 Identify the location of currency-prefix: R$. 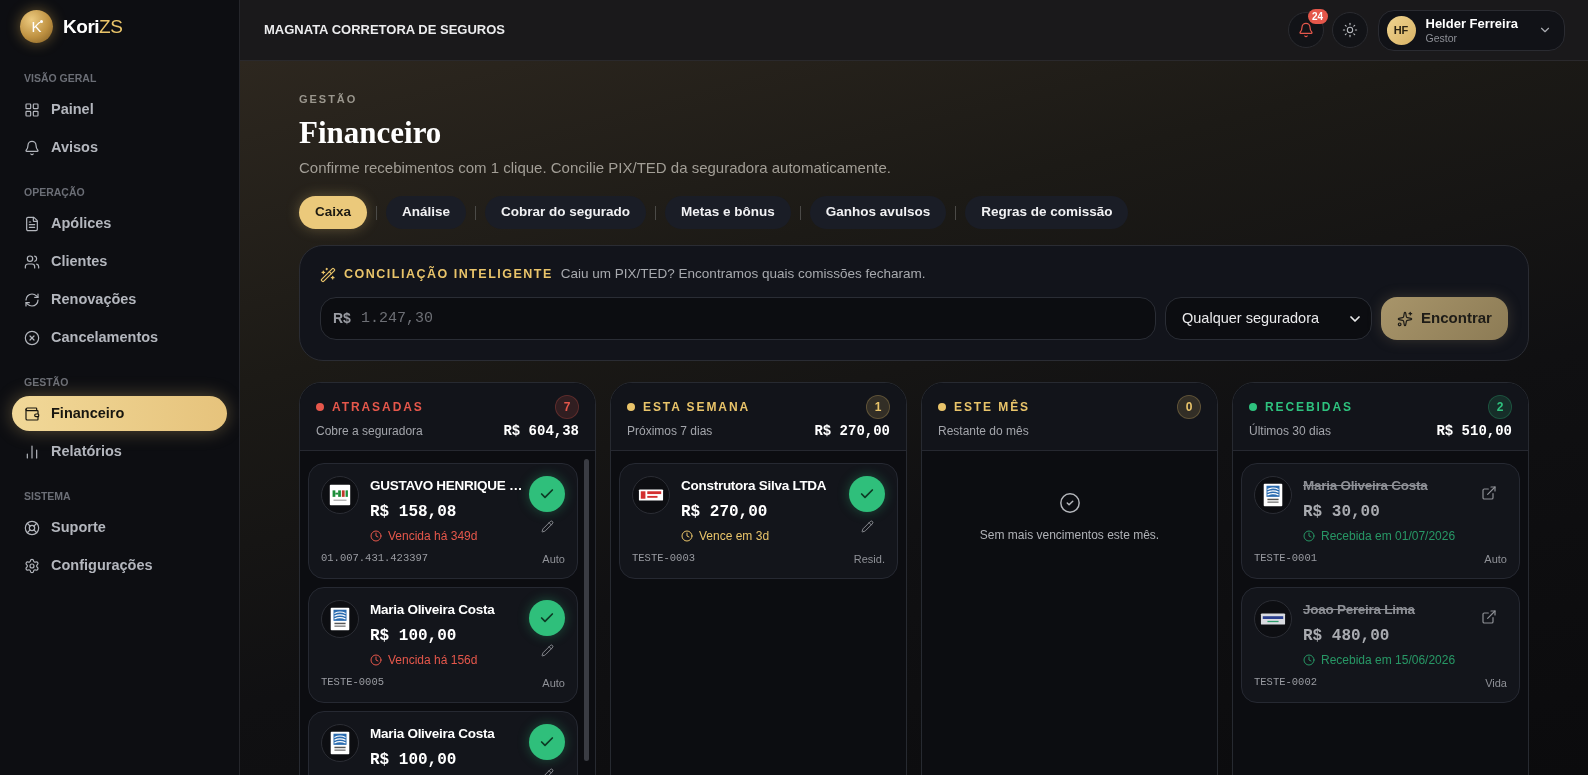
(342, 318).